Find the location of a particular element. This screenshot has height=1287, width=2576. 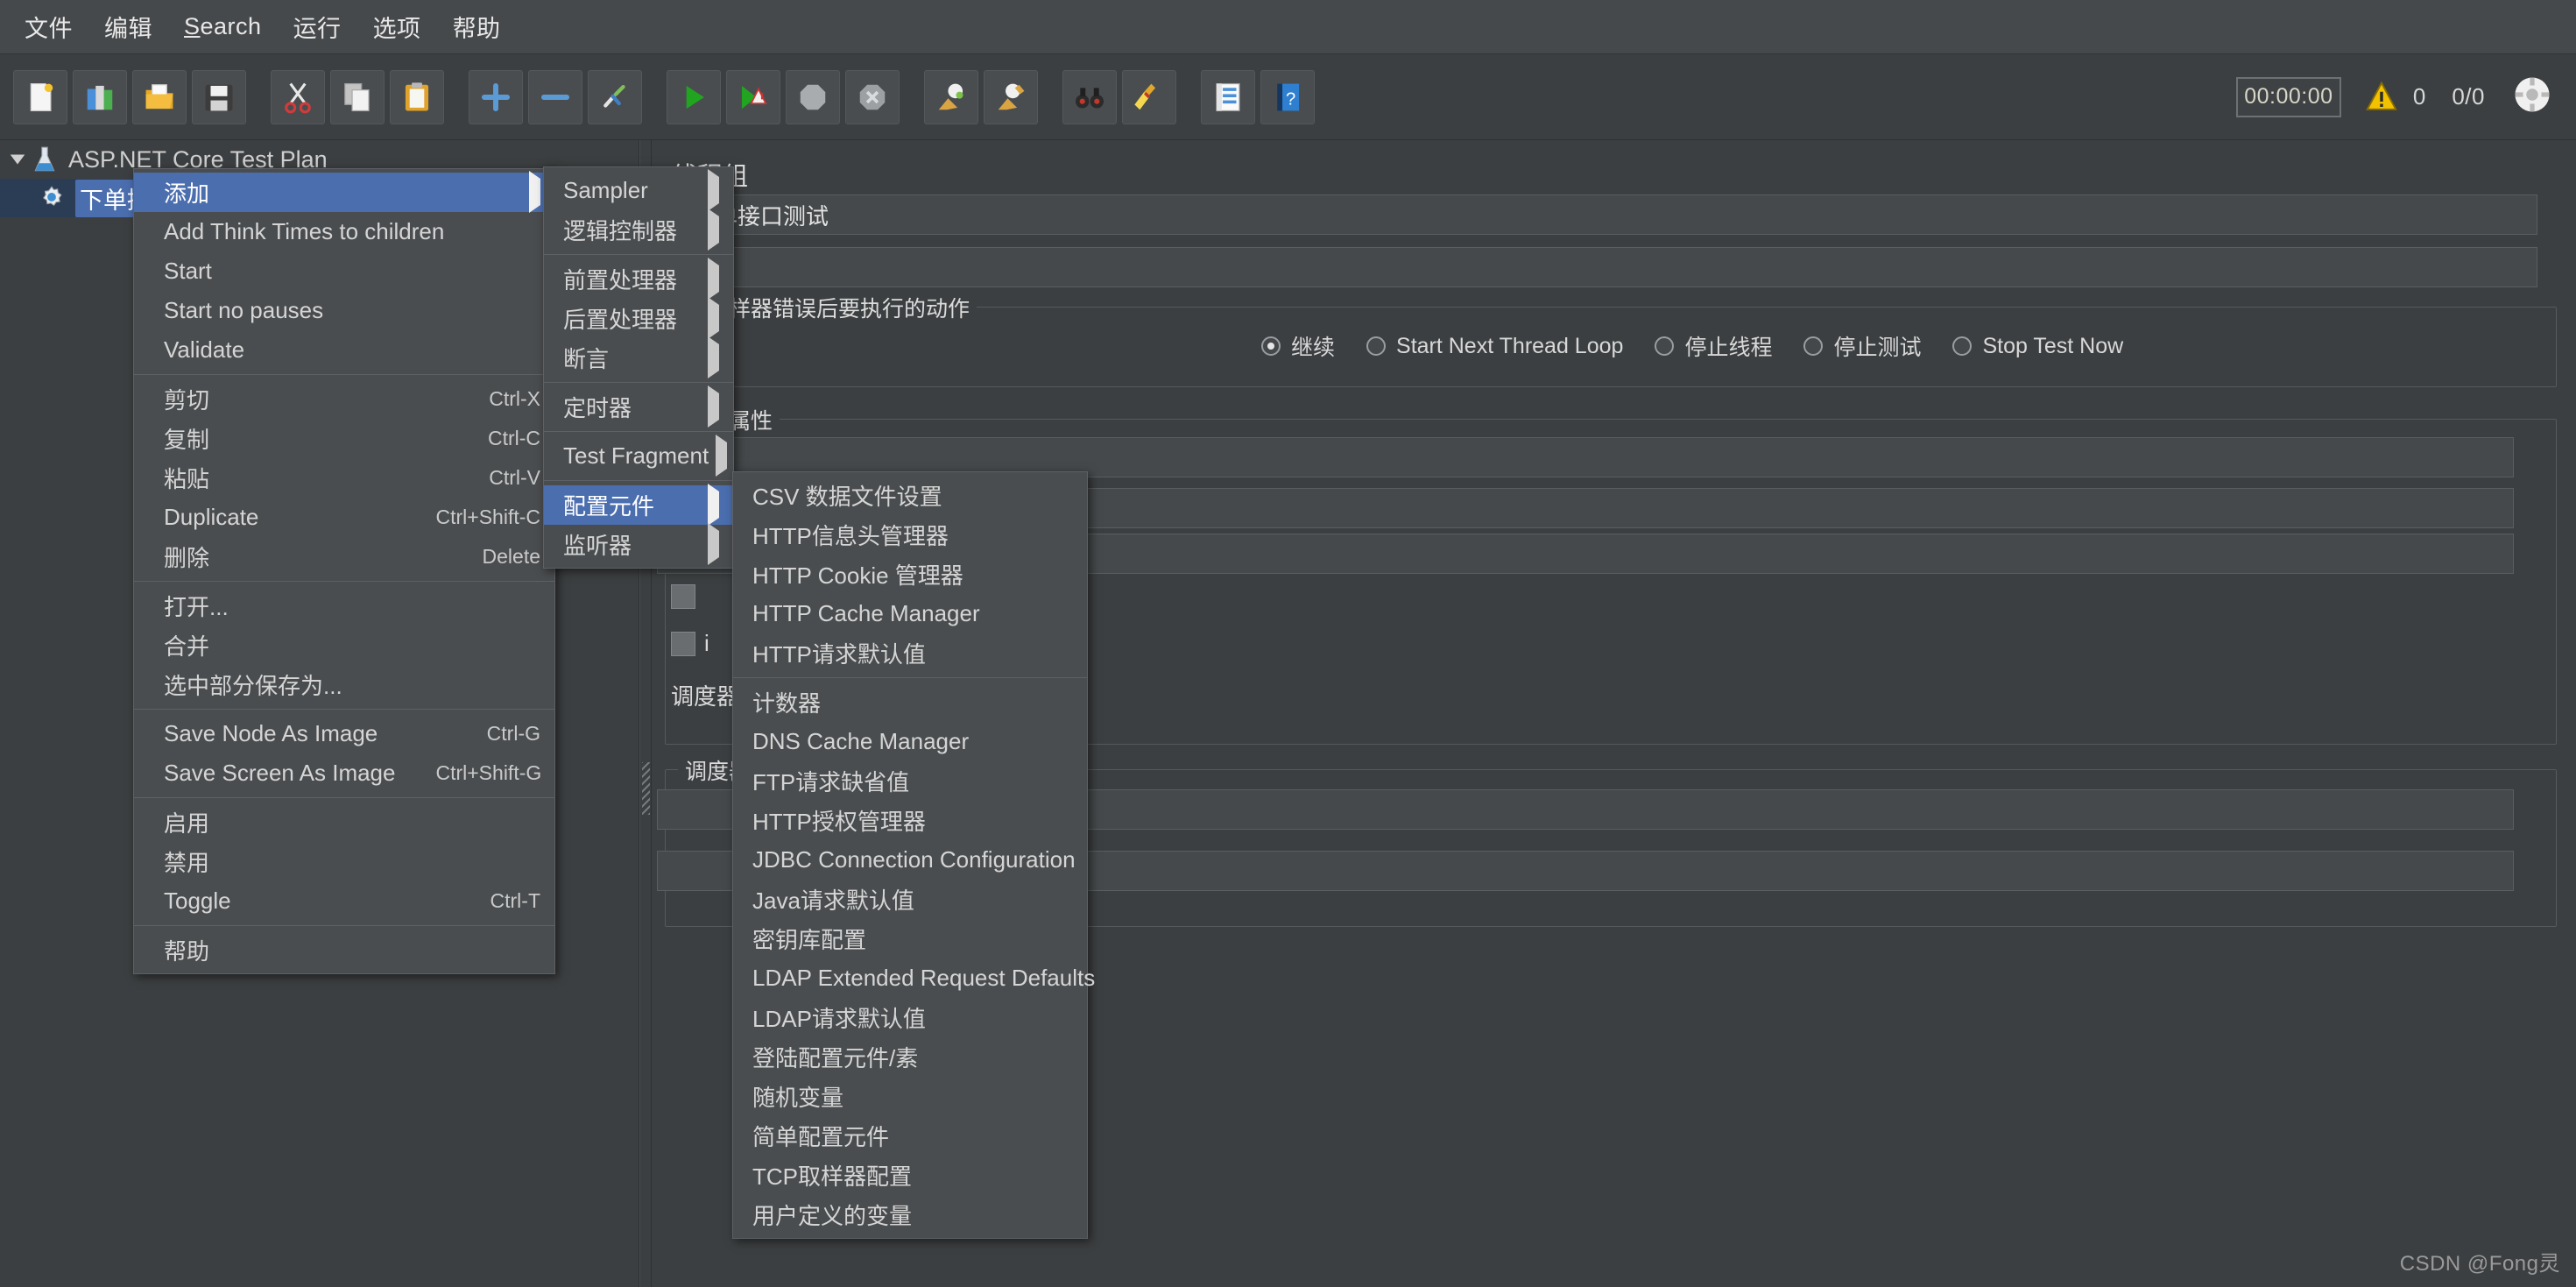

config-submenu-item-dns-cache-manager: DNS Cache Manager is located at coordinates (910, 742).